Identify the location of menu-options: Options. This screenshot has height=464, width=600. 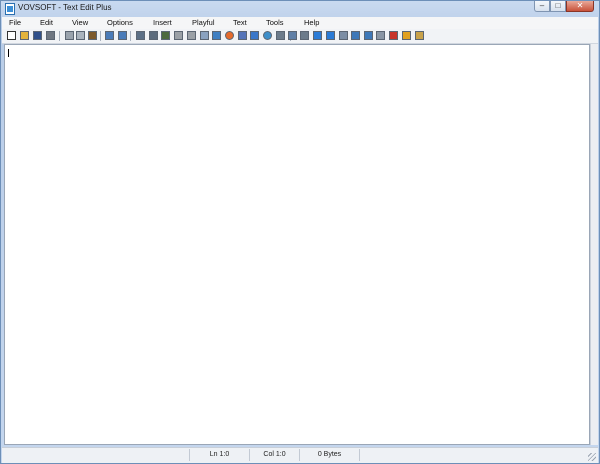
(123, 23).